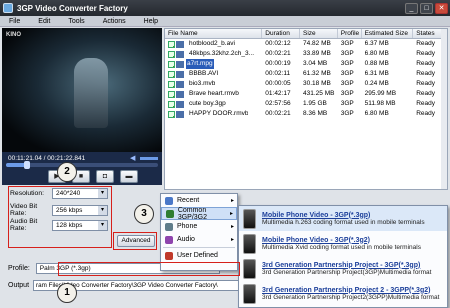 This screenshot has height=308, width=450. I want to click on video-bitrate-select: 256 kbps, so click(80, 210).